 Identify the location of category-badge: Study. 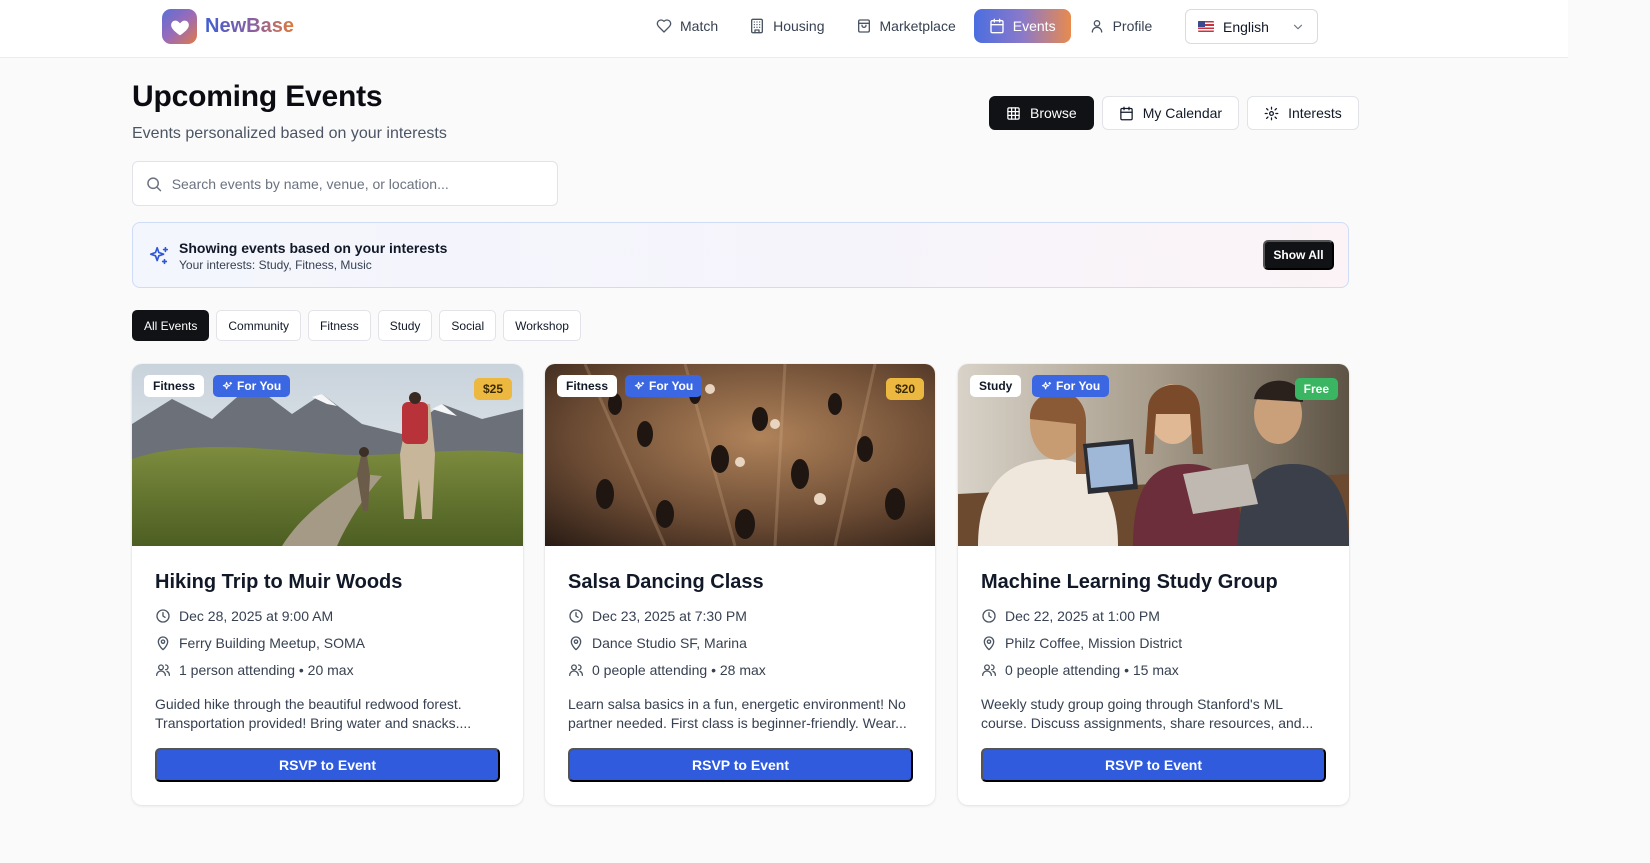
(996, 386).